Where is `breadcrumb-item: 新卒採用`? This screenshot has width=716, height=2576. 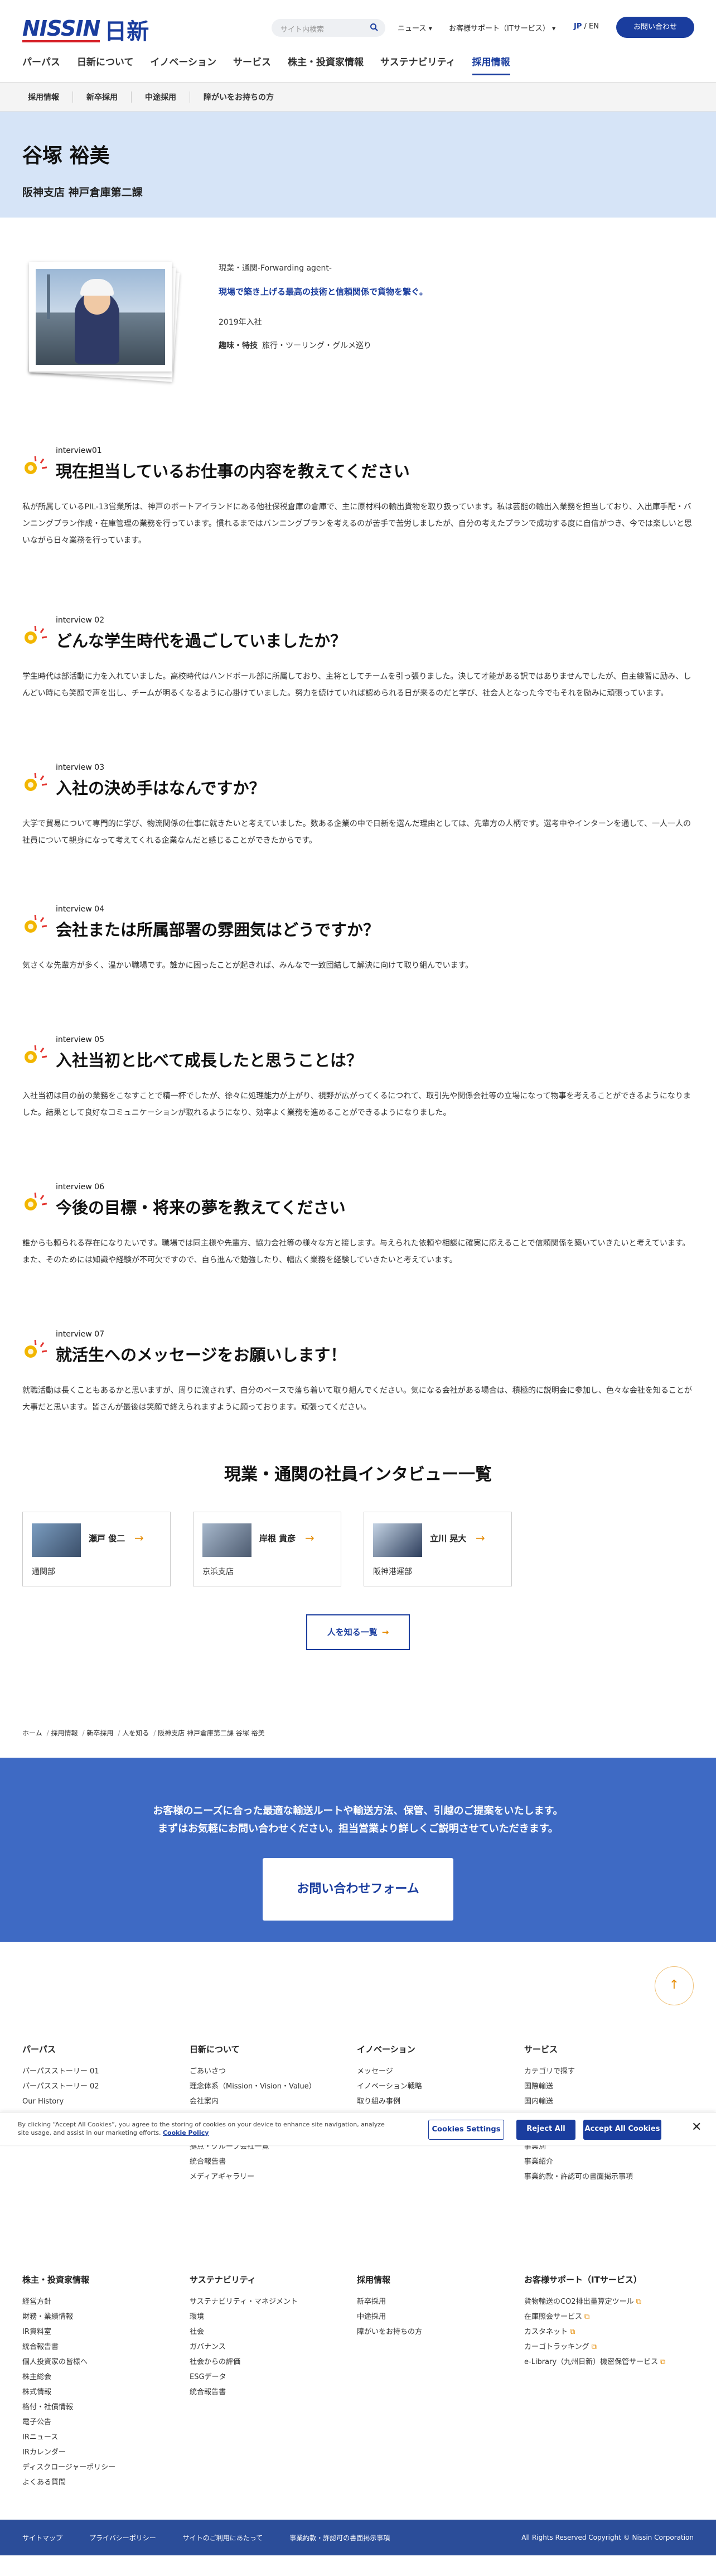 breadcrumb-item: 新卒採用 is located at coordinates (98, 1733).